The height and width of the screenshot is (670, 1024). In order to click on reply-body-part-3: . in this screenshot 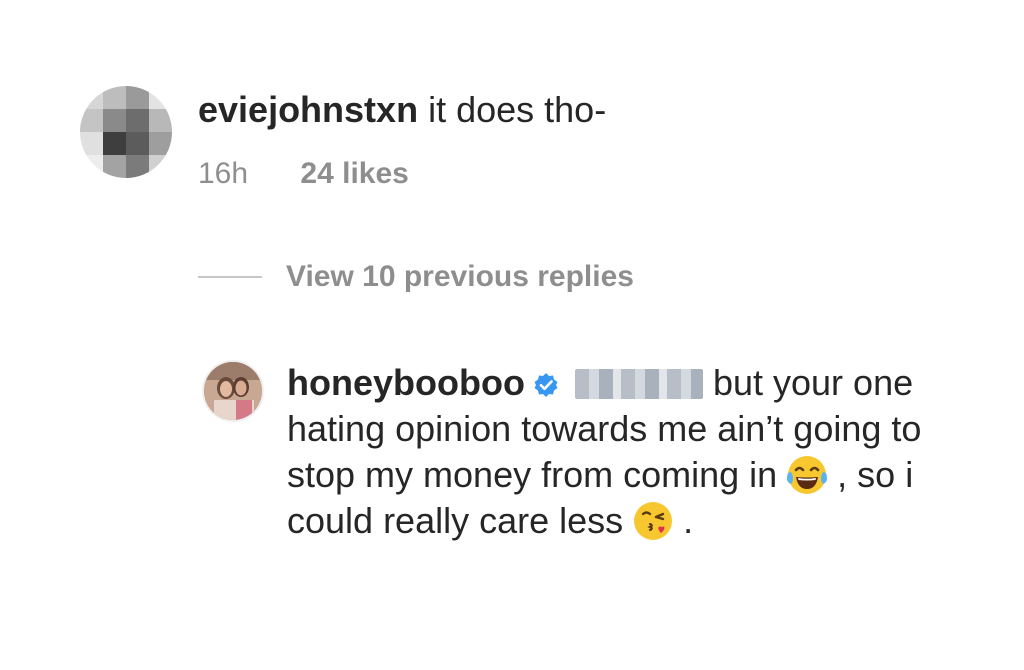, I will do `click(688, 520)`.